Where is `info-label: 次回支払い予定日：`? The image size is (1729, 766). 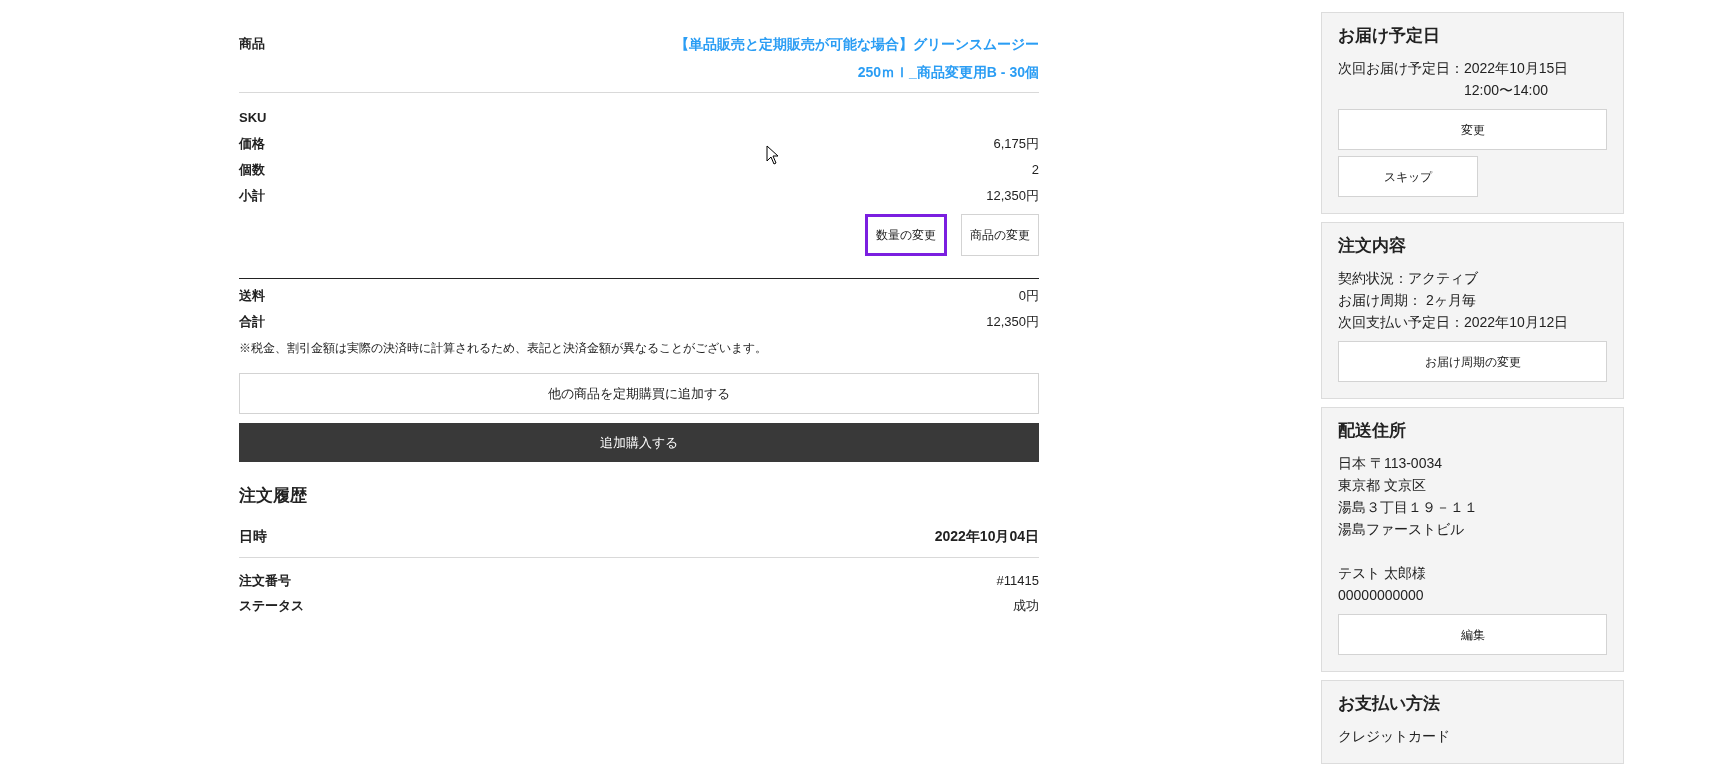
info-label: 次回支払い予定日： is located at coordinates (1401, 322).